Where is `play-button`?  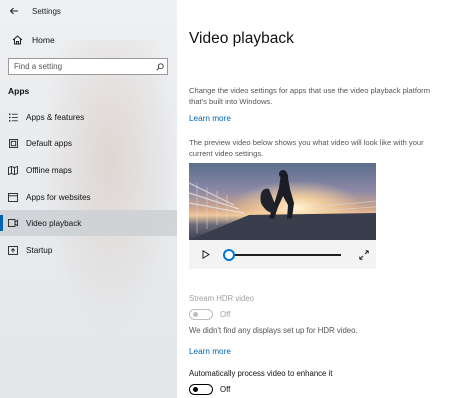
play-button is located at coordinates (206, 255).